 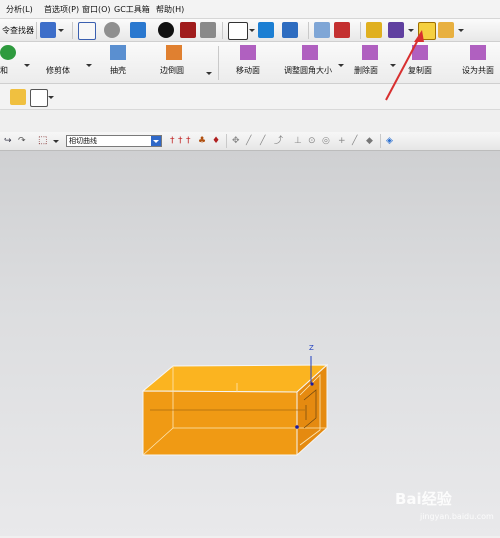 What do you see at coordinates (250, 9) in the screenshot?
I see `menu-bar: 分析(L) 首选项(P) 窗口(O) GC工具箱 帮助(H)` at bounding box center [250, 9].